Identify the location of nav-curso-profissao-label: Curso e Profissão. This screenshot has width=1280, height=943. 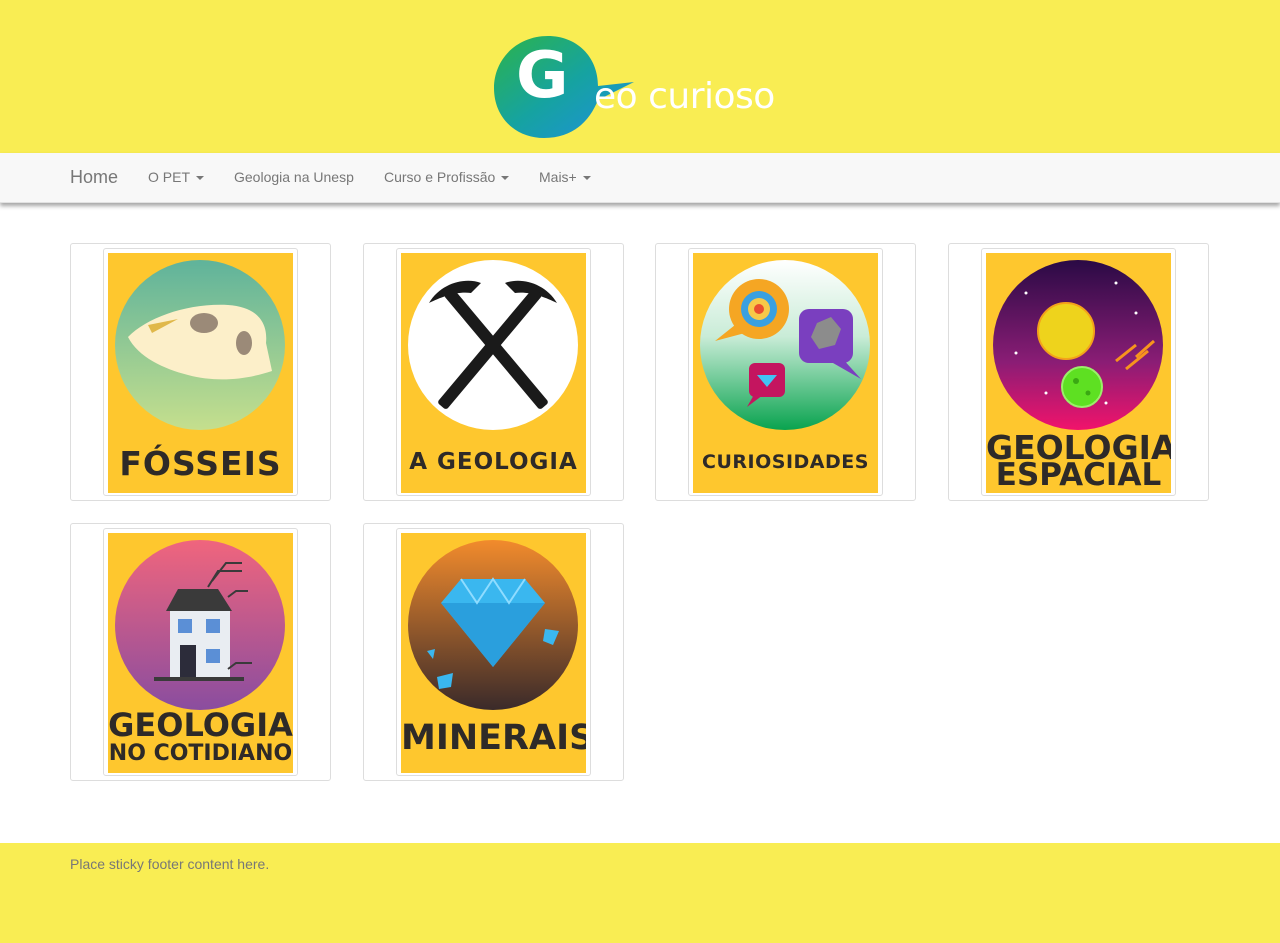
(440, 177).